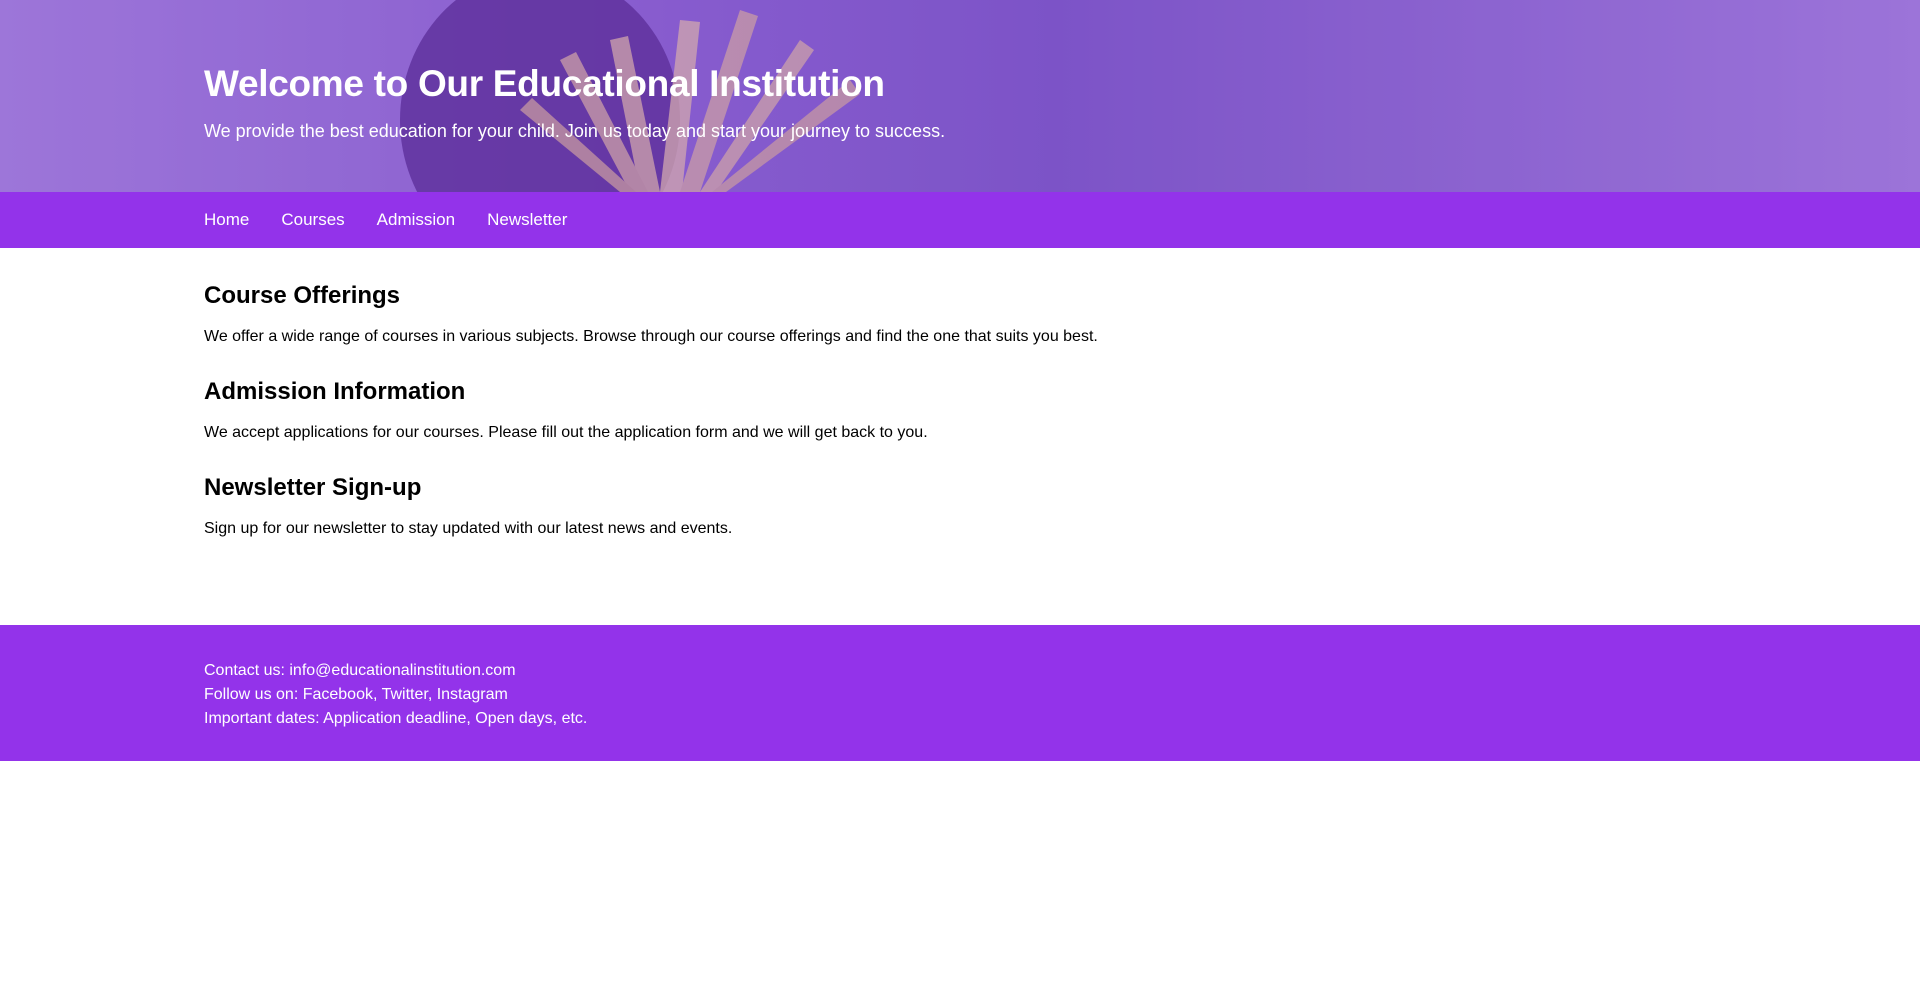 The image size is (1920, 995). I want to click on section-title: Course Offerings, so click(302, 295).